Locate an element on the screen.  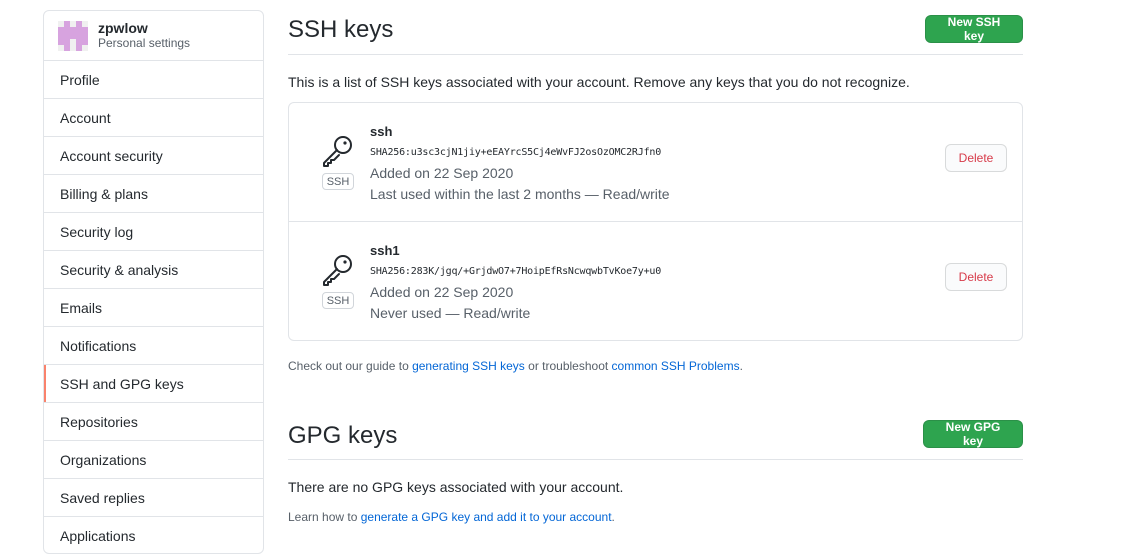
sidebar-item-notifications: Notifications is located at coordinates (153, 346).